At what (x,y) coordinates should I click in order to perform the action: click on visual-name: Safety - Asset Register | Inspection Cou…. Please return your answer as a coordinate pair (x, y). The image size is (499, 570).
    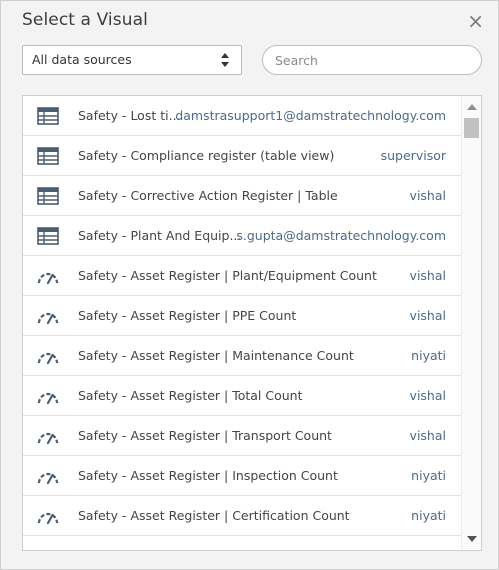
    Looking at the image, I should click on (208, 475).